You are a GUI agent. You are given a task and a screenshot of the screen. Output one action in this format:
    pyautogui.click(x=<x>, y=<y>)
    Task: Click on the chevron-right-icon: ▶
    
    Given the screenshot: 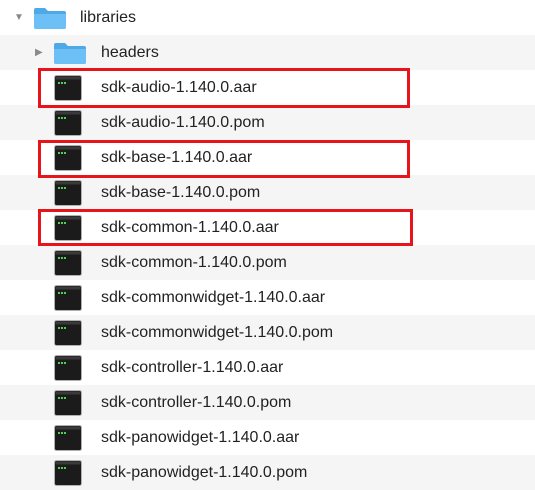 What is the action you would take?
    pyautogui.click(x=39, y=52)
    